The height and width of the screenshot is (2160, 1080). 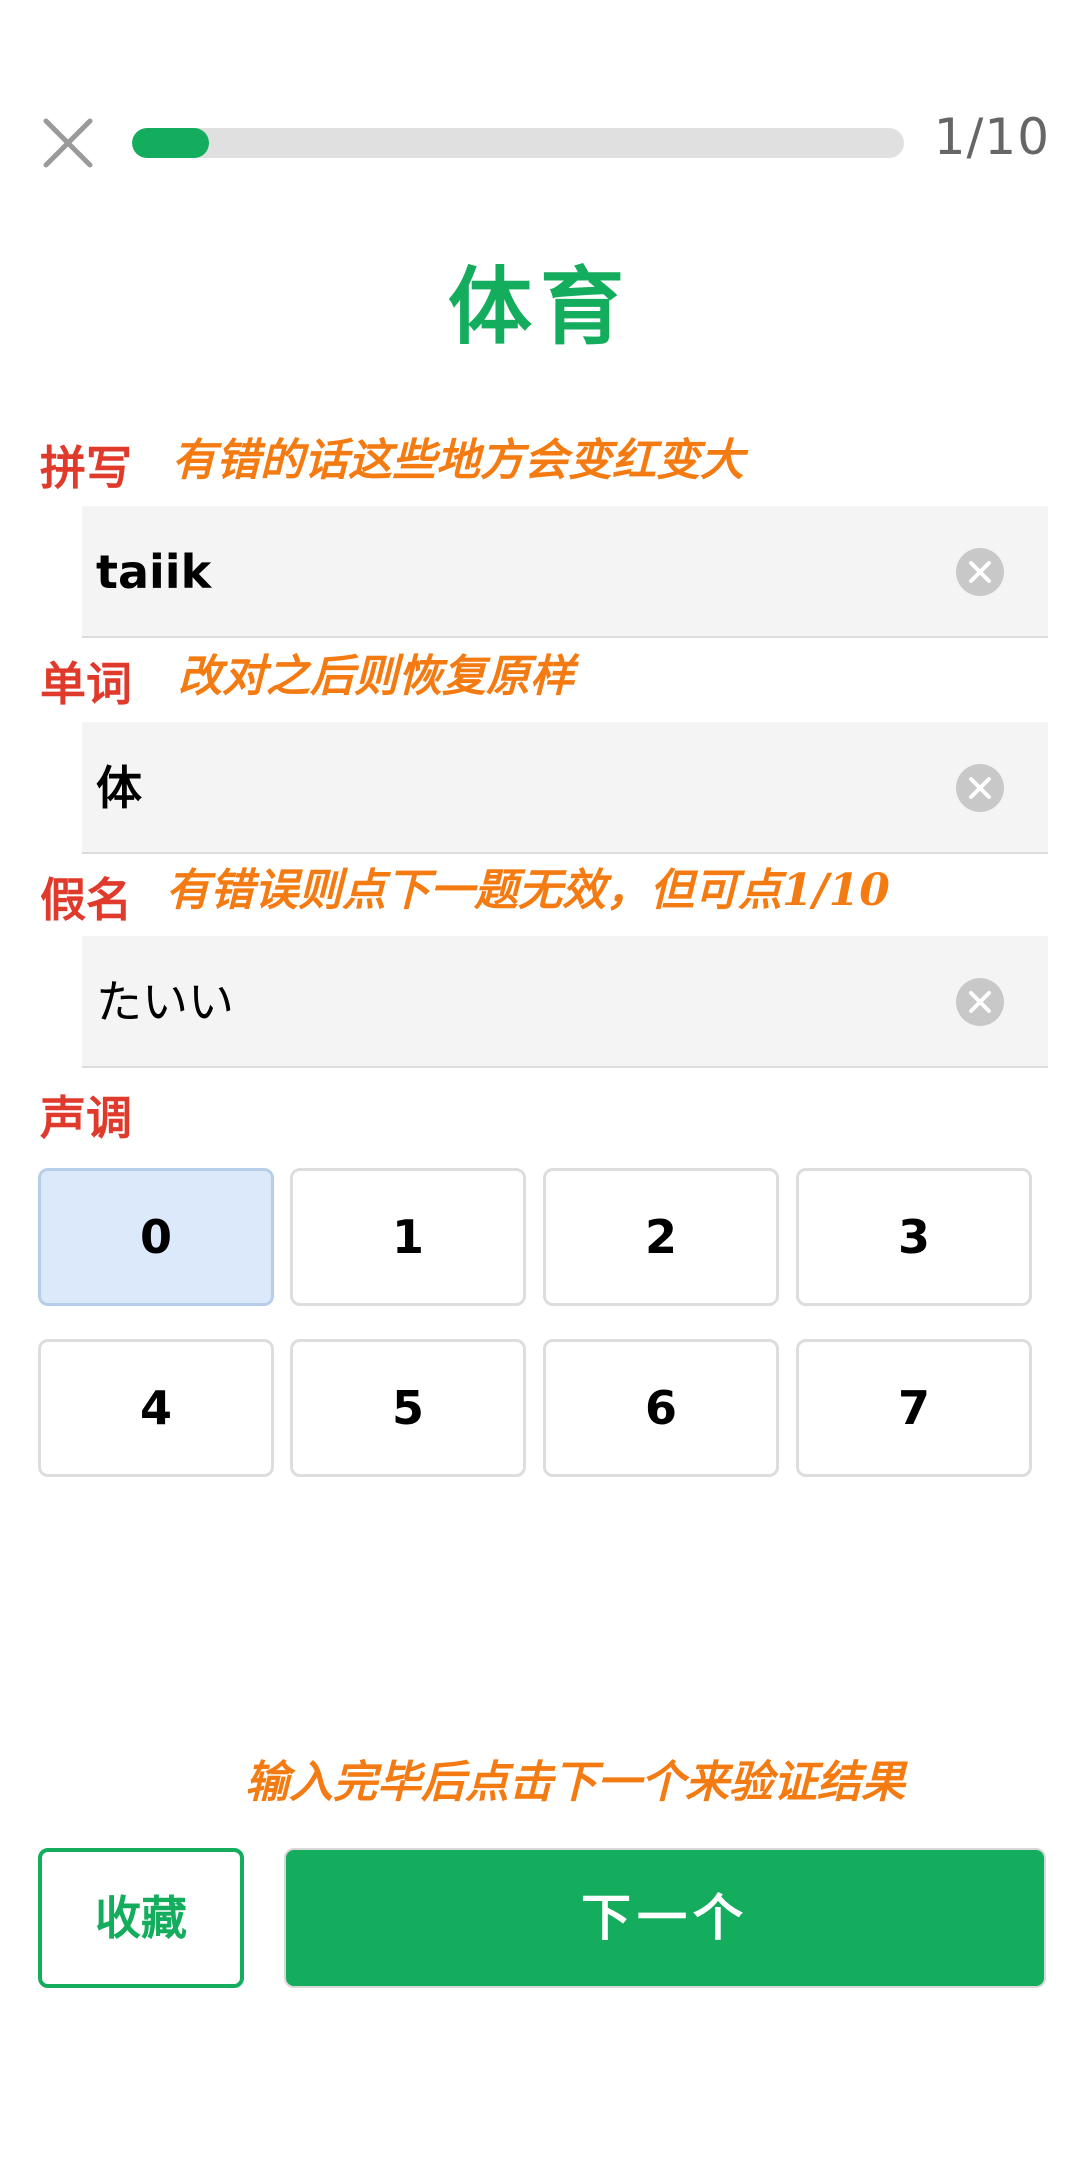 What do you see at coordinates (506, 572) in the screenshot?
I see `spelling-input` at bounding box center [506, 572].